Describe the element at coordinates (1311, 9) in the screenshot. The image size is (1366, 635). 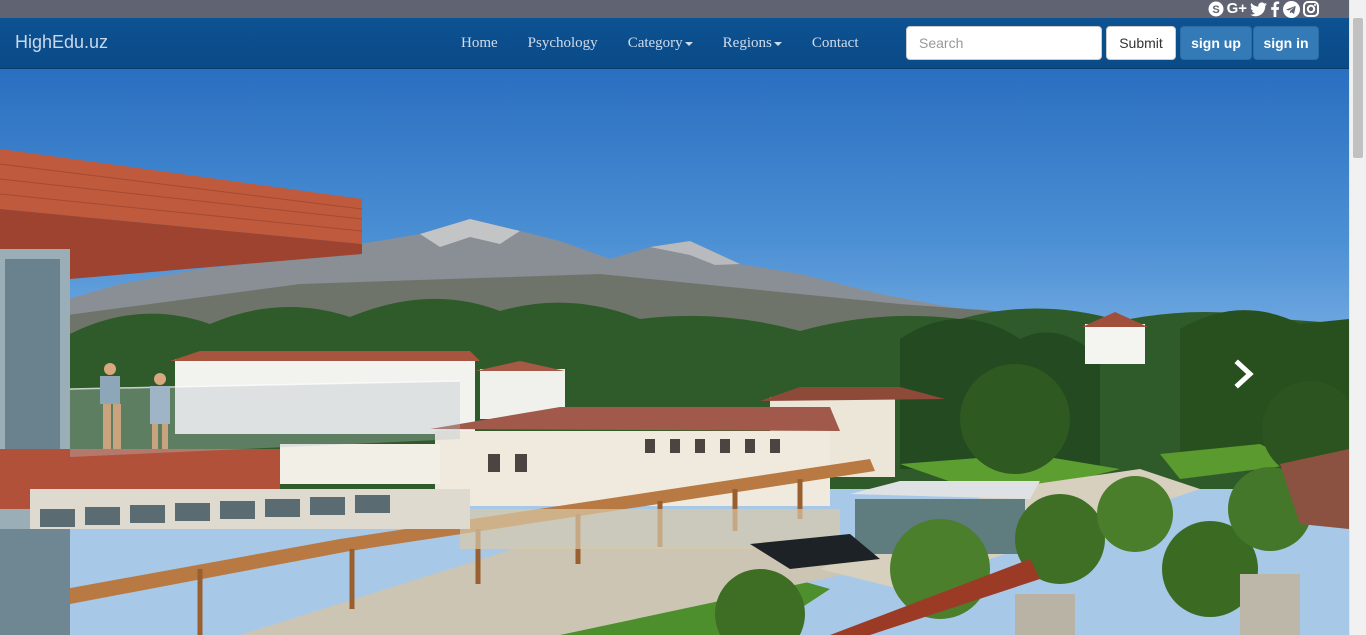
I see `instagram-icon` at that location.